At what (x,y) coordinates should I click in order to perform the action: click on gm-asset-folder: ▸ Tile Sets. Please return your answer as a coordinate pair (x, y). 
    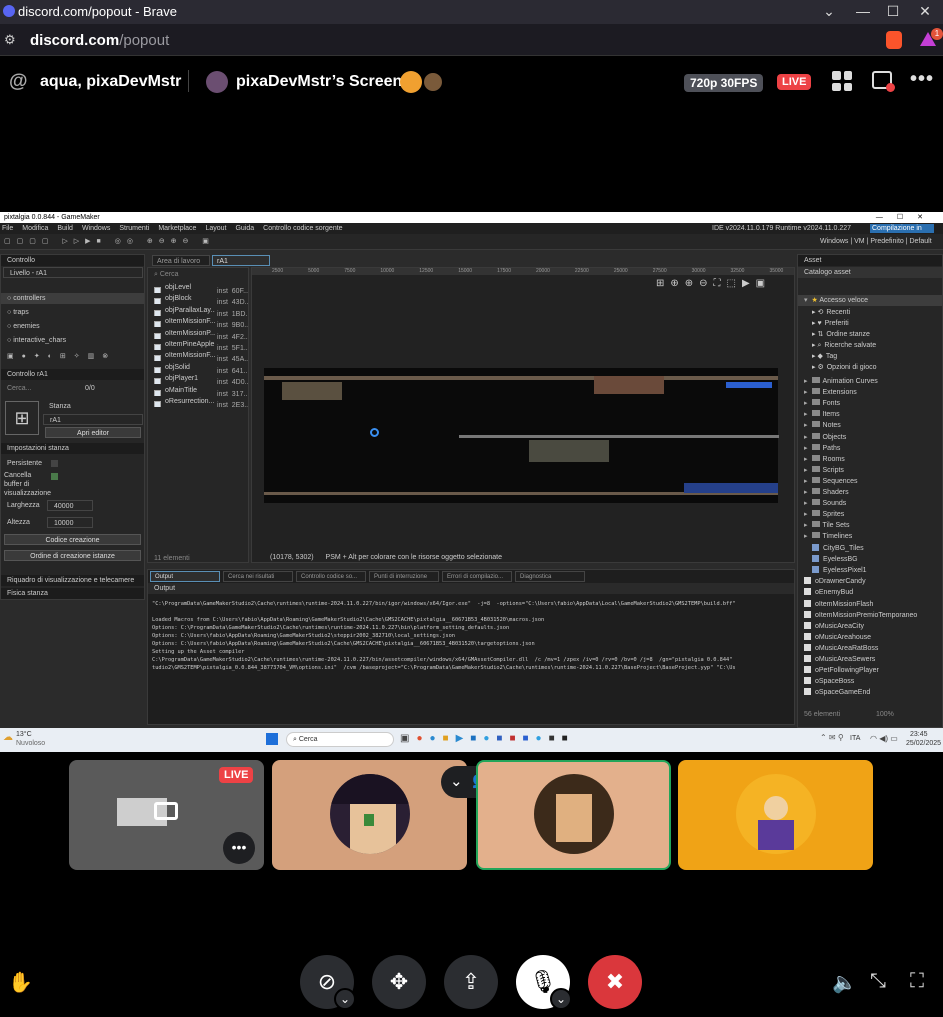
    Looking at the image, I should click on (870, 525).